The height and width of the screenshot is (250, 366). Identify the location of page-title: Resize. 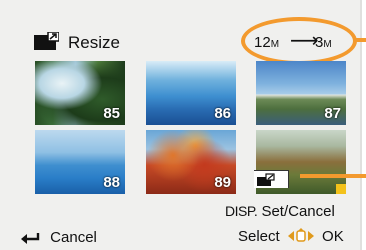
(94, 42).